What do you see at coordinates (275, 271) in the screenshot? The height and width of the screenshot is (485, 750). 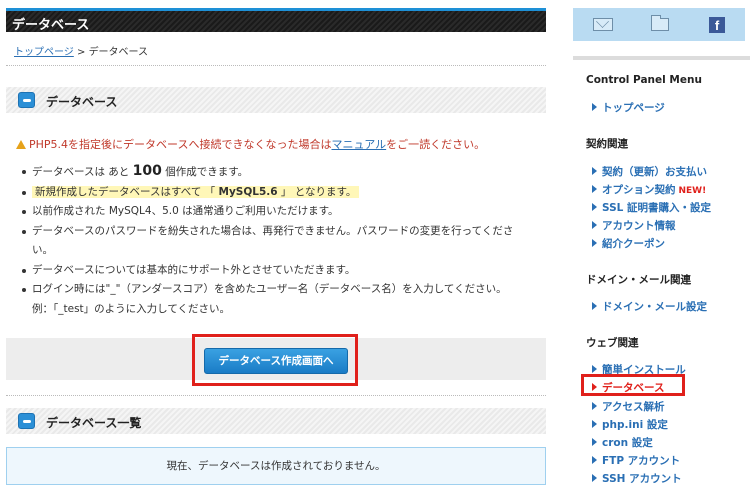 I see `list-item: データベースについては基本的にサポート外とさせていただきます。` at bounding box center [275, 271].